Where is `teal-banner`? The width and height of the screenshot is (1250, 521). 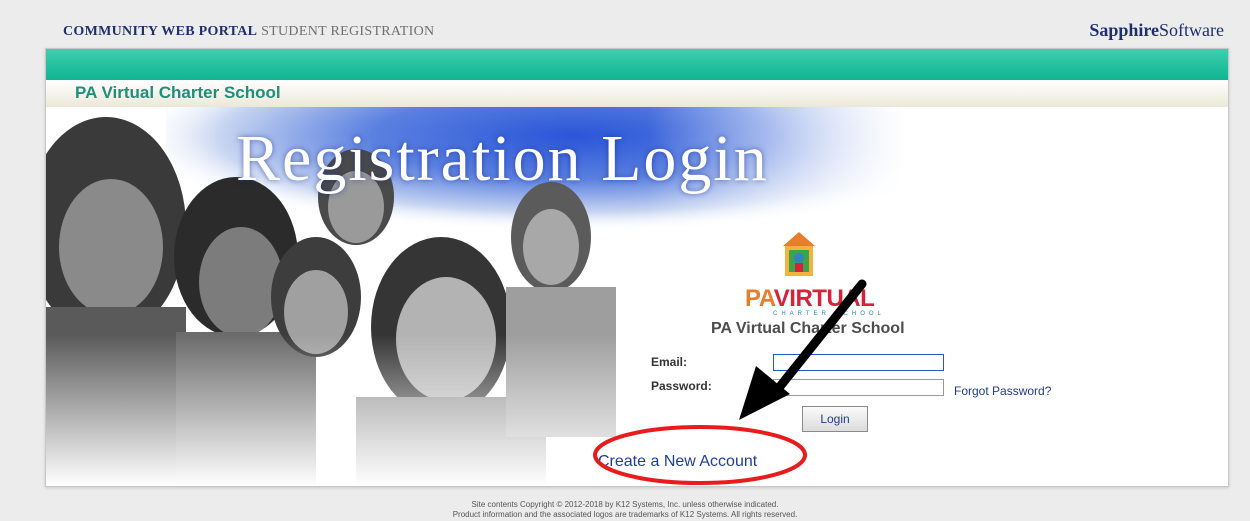 teal-banner is located at coordinates (637, 64).